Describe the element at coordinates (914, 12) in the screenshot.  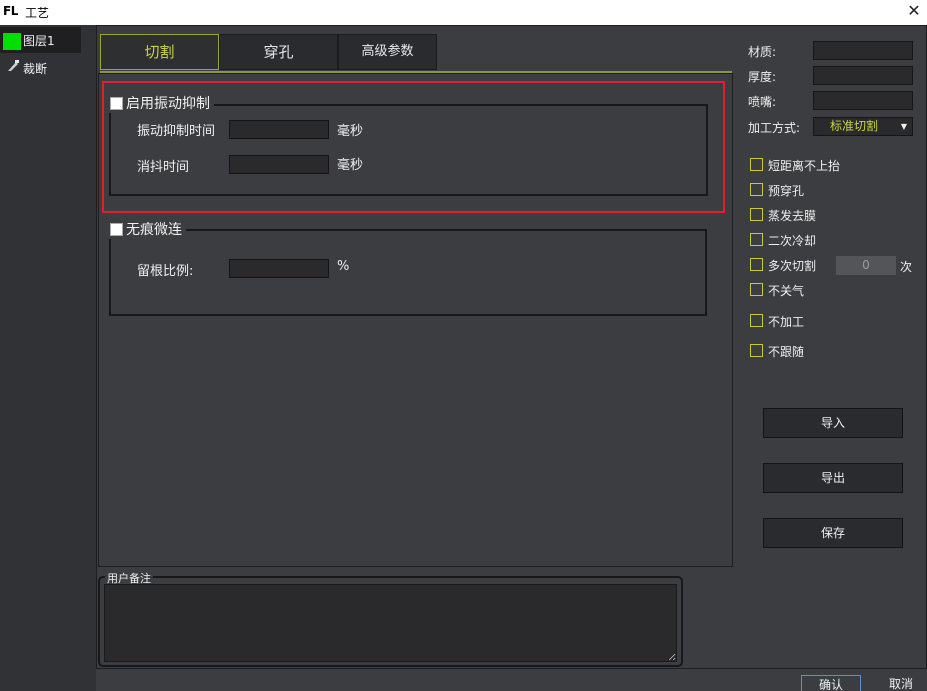
I see `close-icon: ✕` at that location.